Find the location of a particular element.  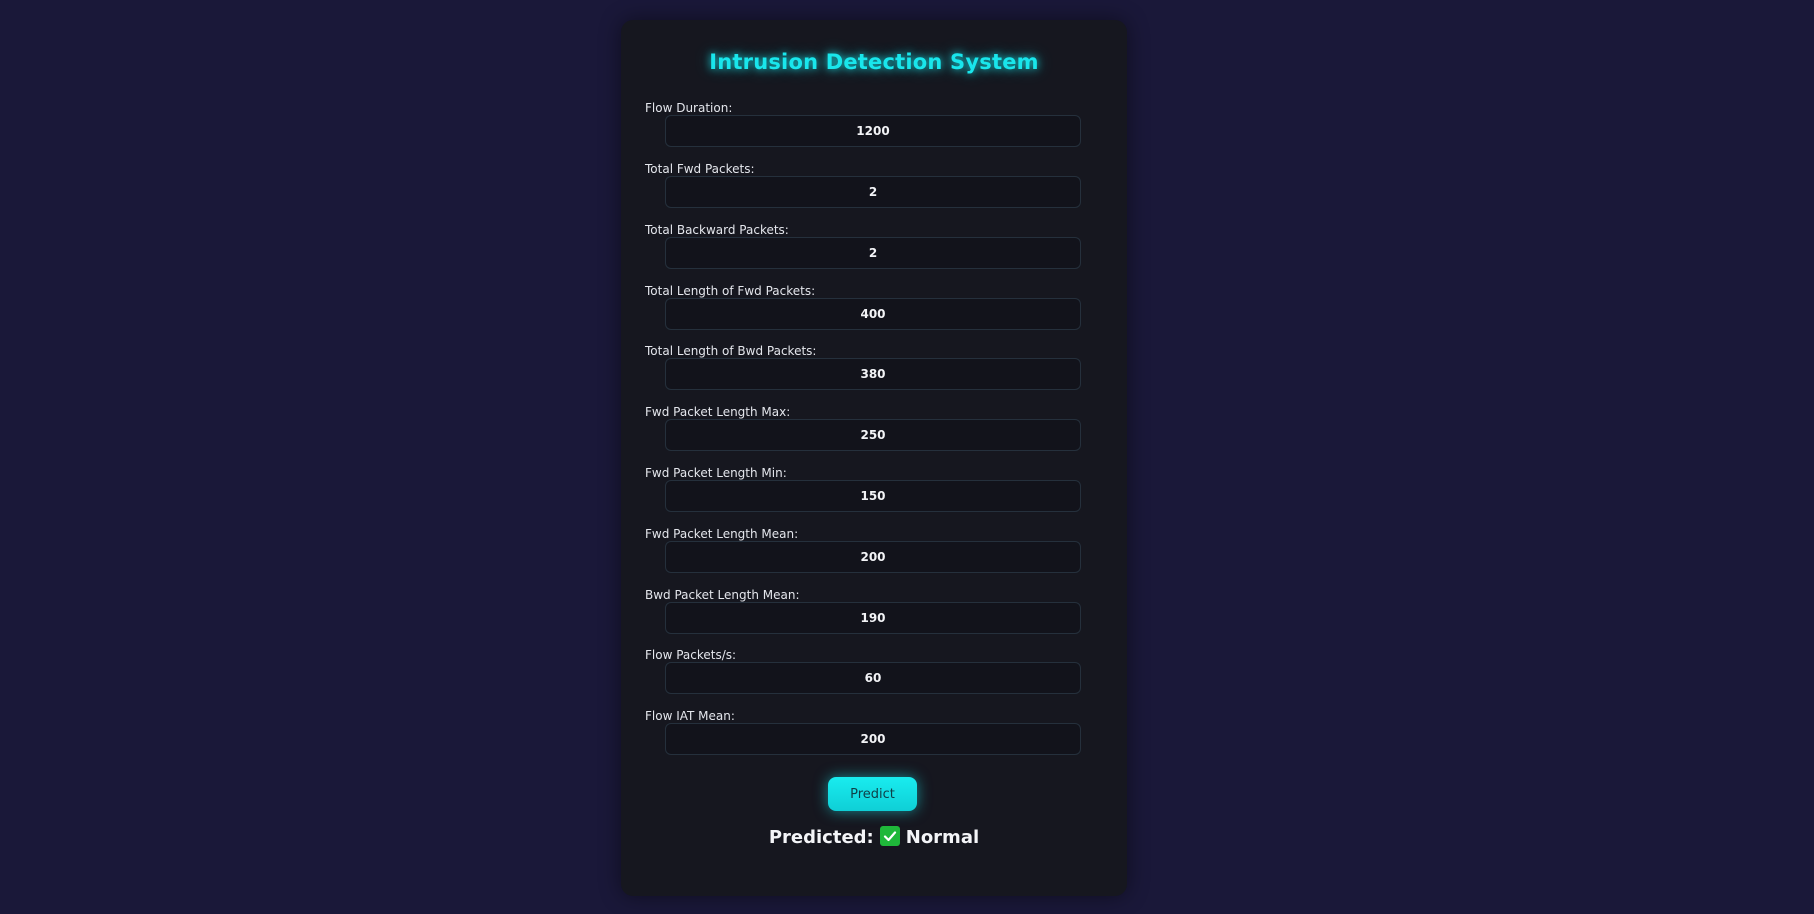

bwd-packet-length-mean-input is located at coordinates (873, 618).